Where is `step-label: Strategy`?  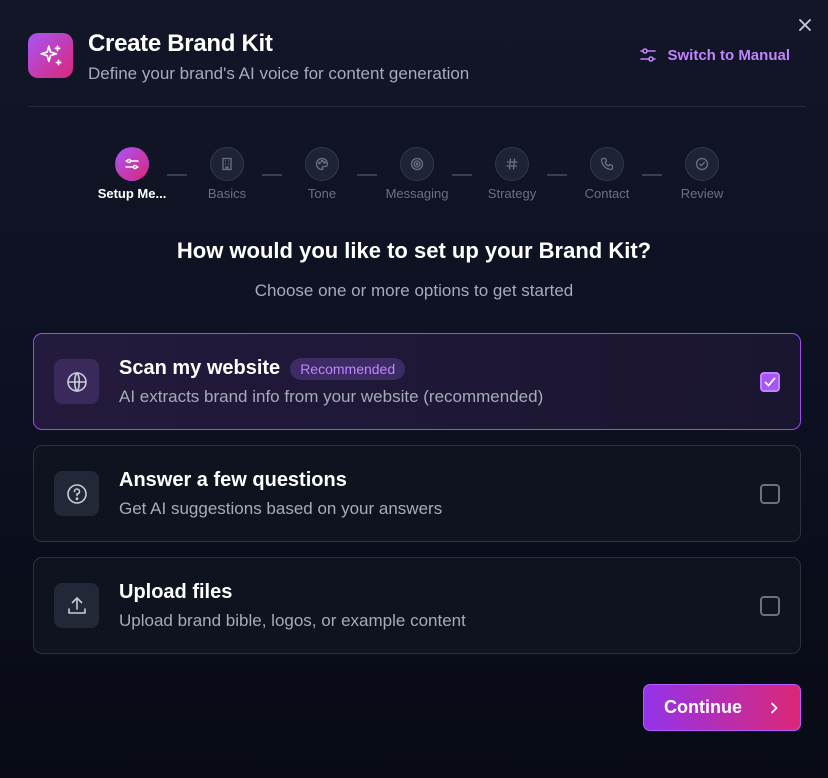 step-label: Strategy is located at coordinates (512, 193).